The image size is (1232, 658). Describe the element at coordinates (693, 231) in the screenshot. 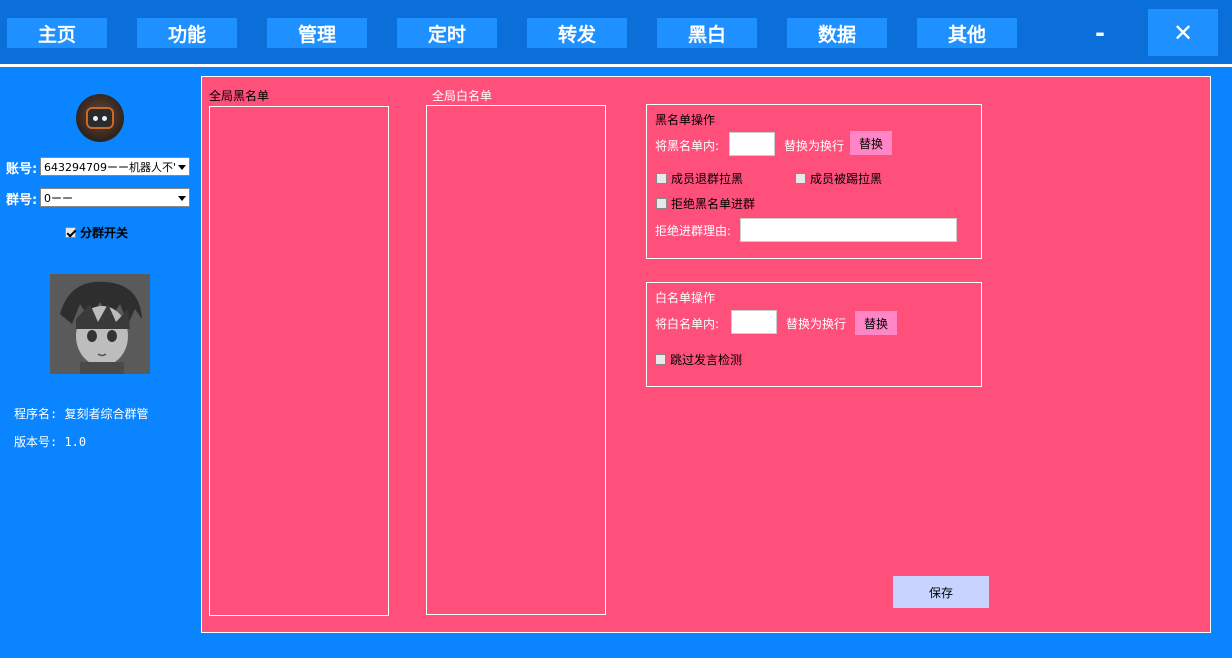

I see `reject-reason-label: 拒绝进群理由:` at that location.